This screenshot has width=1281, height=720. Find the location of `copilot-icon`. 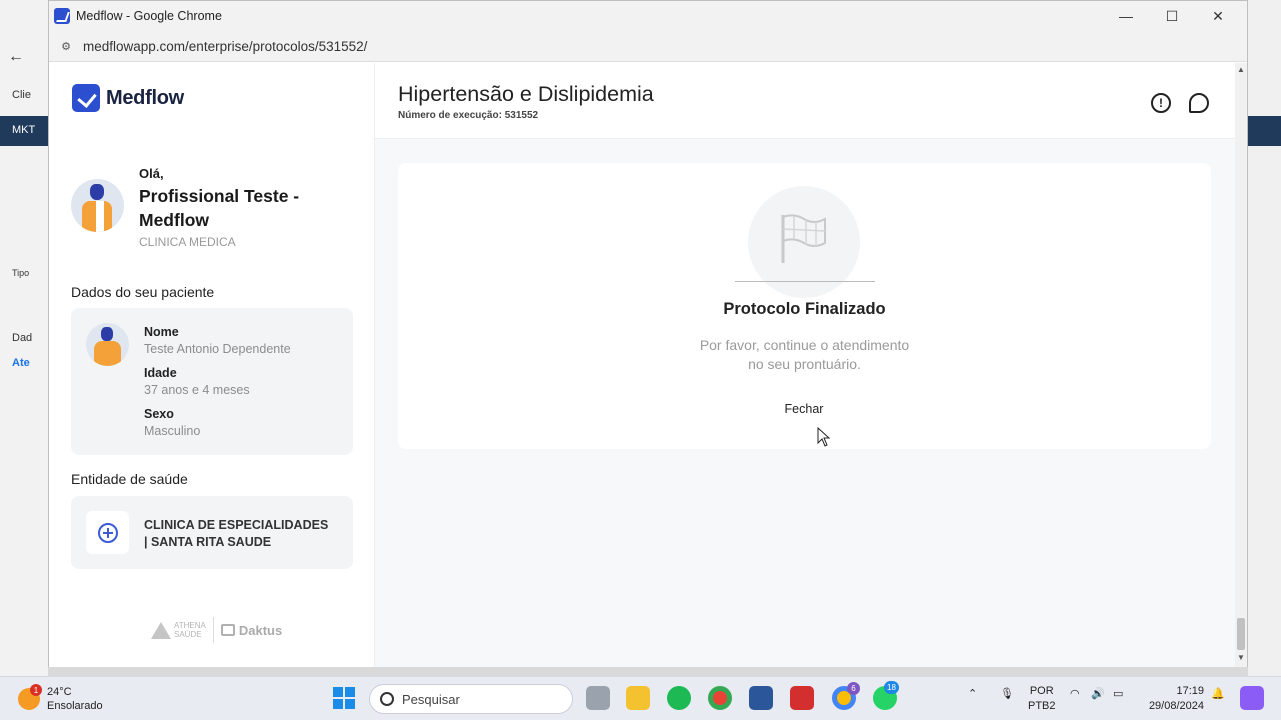

copilot-icon is located at coordinates (1252, 698).